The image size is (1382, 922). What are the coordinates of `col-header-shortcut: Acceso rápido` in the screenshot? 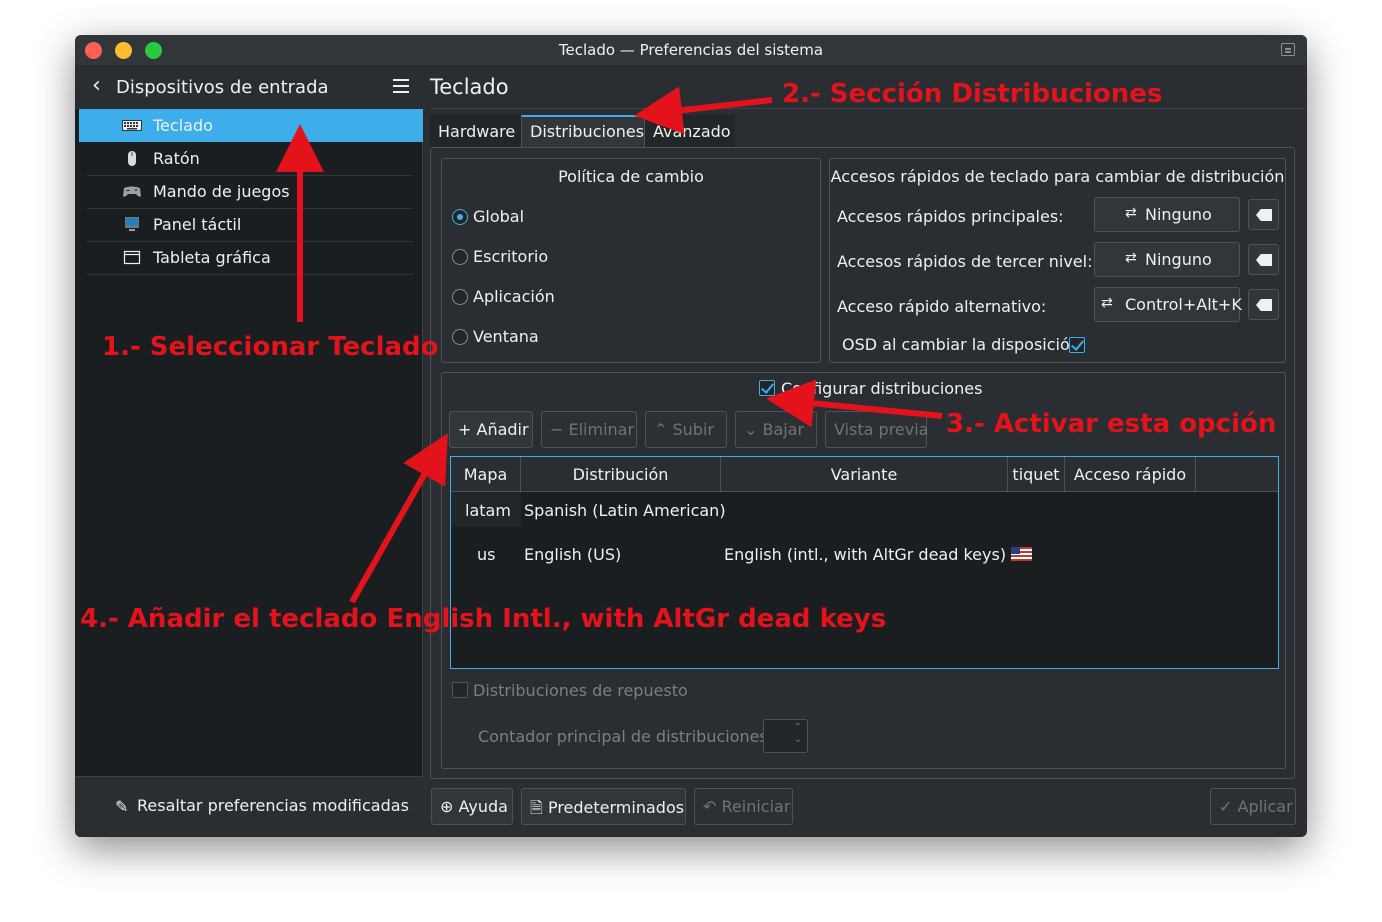 It's located at (1130, 474).